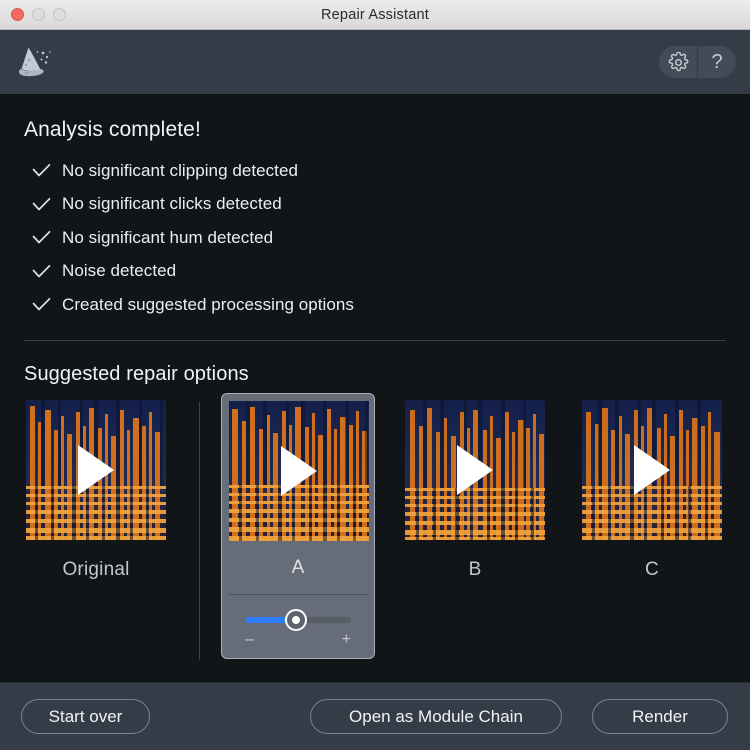 The height and width of the screenshot is (750, 750). I want to click on header-actions: ?, so click(697, 62).